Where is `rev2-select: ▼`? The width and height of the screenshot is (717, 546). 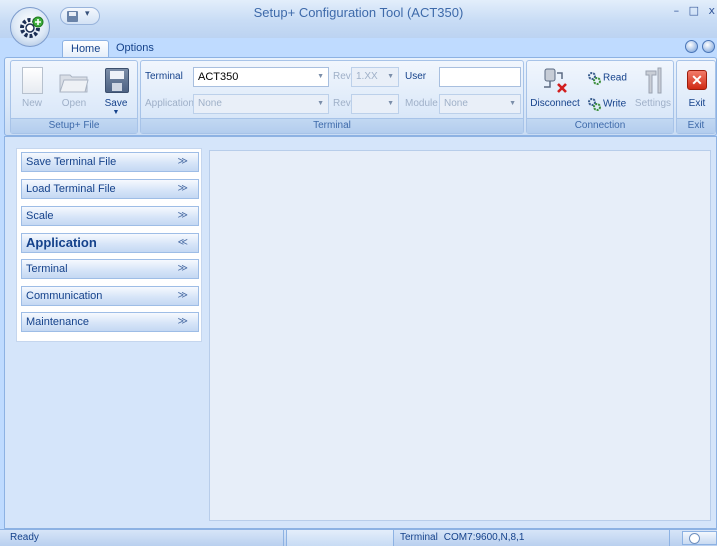 rev2-select: ▼ is located at coordinates (375, 104).